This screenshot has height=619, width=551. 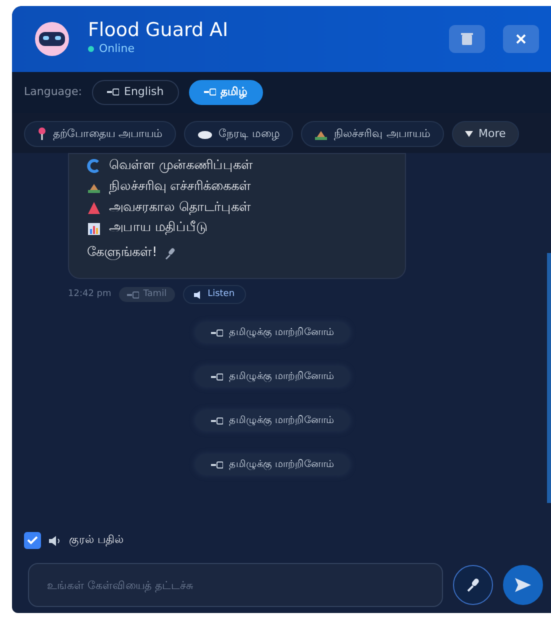 What do you see at coordinates (468, 133) in the screenshot?
I see `caret-down-icon` at bounding box center [468, 133].